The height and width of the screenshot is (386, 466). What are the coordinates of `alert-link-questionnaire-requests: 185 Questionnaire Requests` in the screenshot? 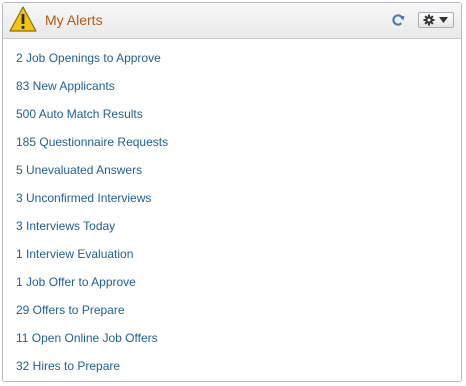 It's located at (92, 142).